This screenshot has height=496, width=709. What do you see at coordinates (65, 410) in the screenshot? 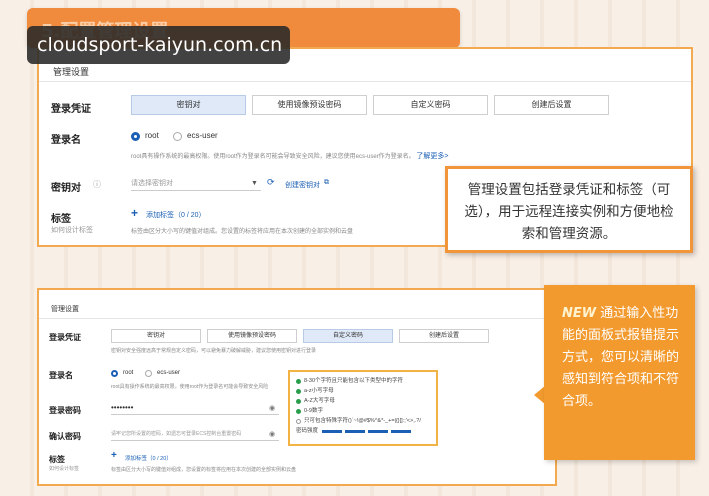
I see `password-label: 登录密码` at bounding box center [65, 410].